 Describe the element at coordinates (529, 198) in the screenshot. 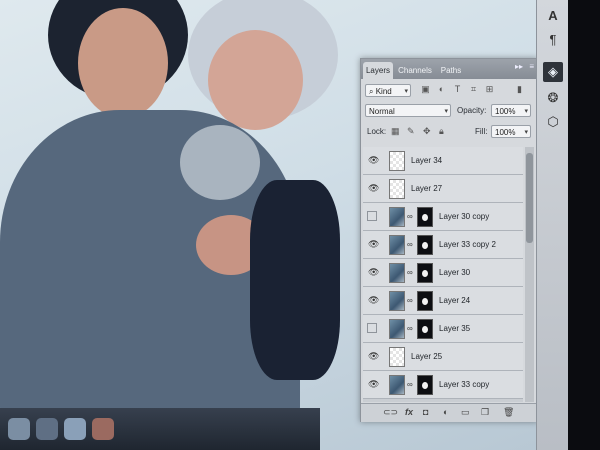

I see `scrollbar-thumb` at that location.